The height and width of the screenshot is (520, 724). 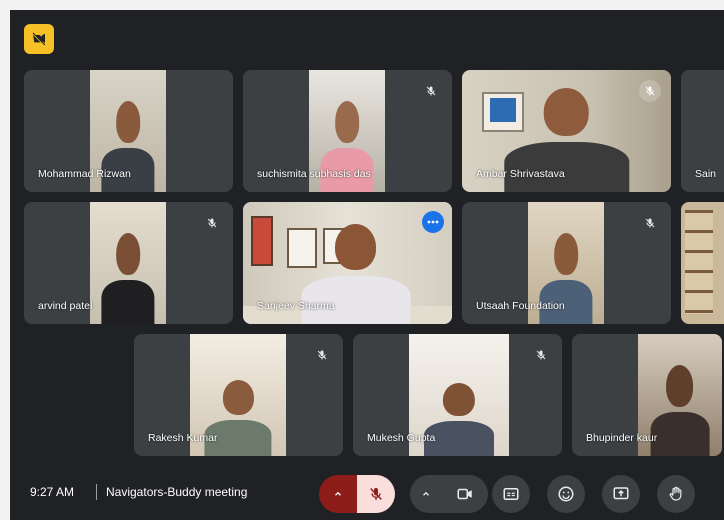 I want to click on divider, so click(x=96, y=492).